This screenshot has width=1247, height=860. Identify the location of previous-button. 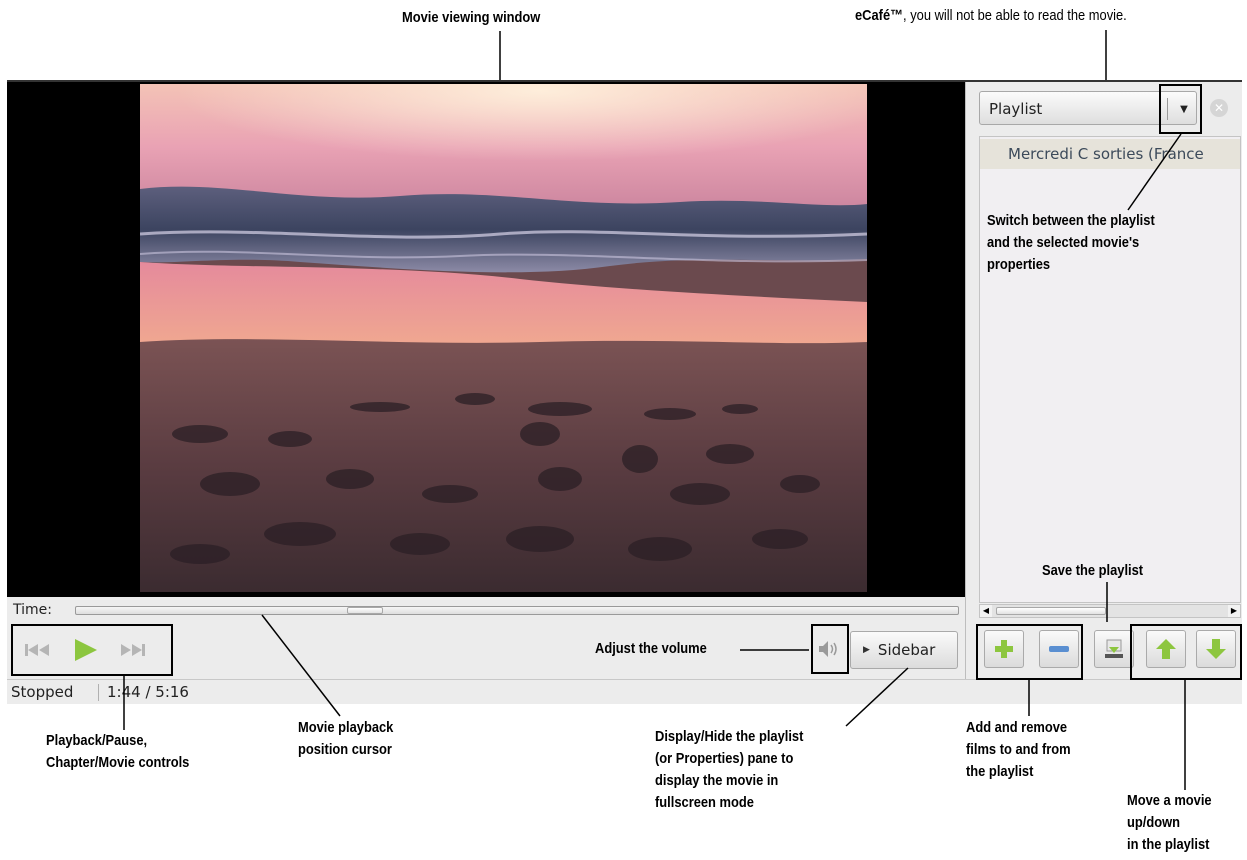
(37, 650).